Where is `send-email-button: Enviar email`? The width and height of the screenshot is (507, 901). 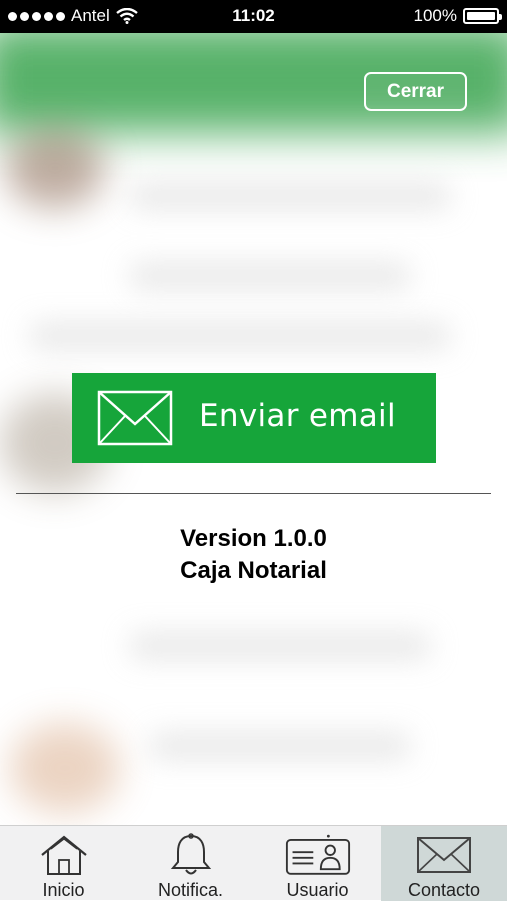 send-email-button: Enviar email is located at coordinates (254, 418).